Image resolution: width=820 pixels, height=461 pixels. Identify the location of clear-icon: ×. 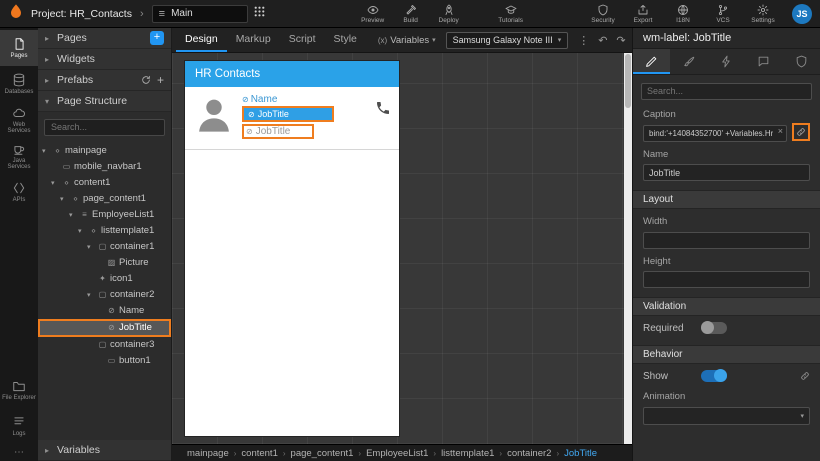
(780, 131).